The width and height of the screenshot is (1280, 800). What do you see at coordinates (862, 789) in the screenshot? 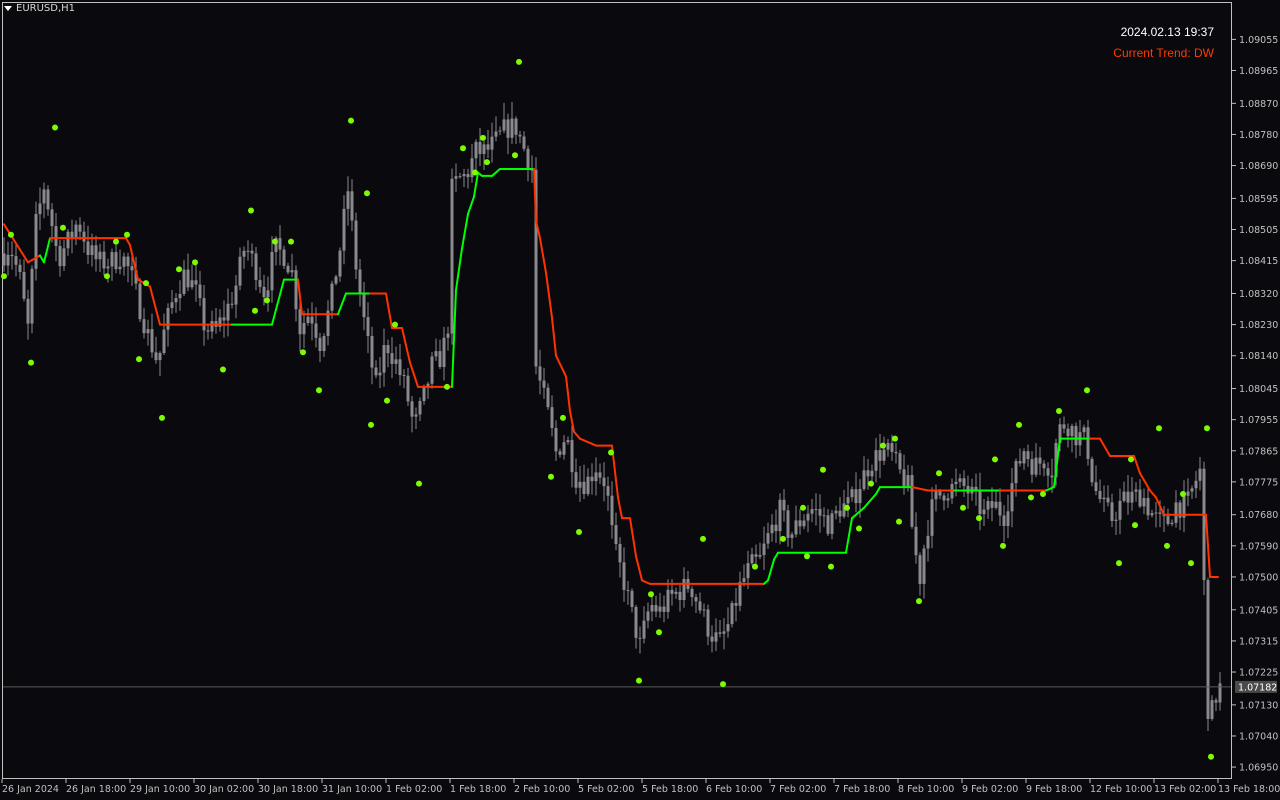
I see `x-tick-label: 7 Feb 18:00` at bounding box center [862, 789].